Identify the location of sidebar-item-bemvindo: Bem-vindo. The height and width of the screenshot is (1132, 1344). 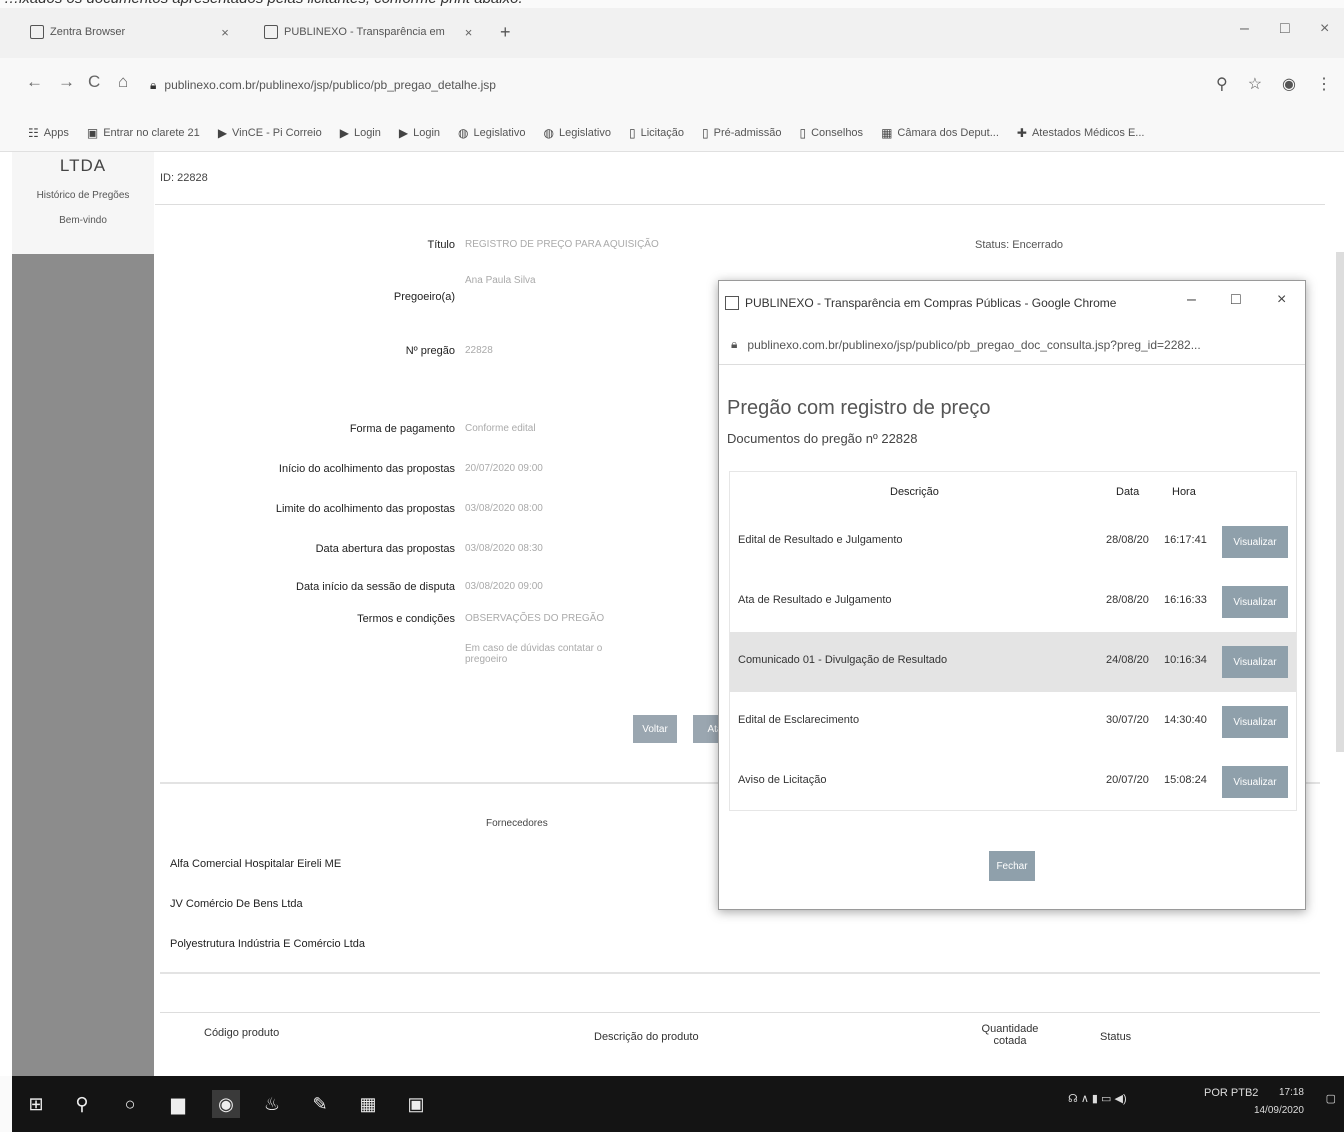
(83, 220).